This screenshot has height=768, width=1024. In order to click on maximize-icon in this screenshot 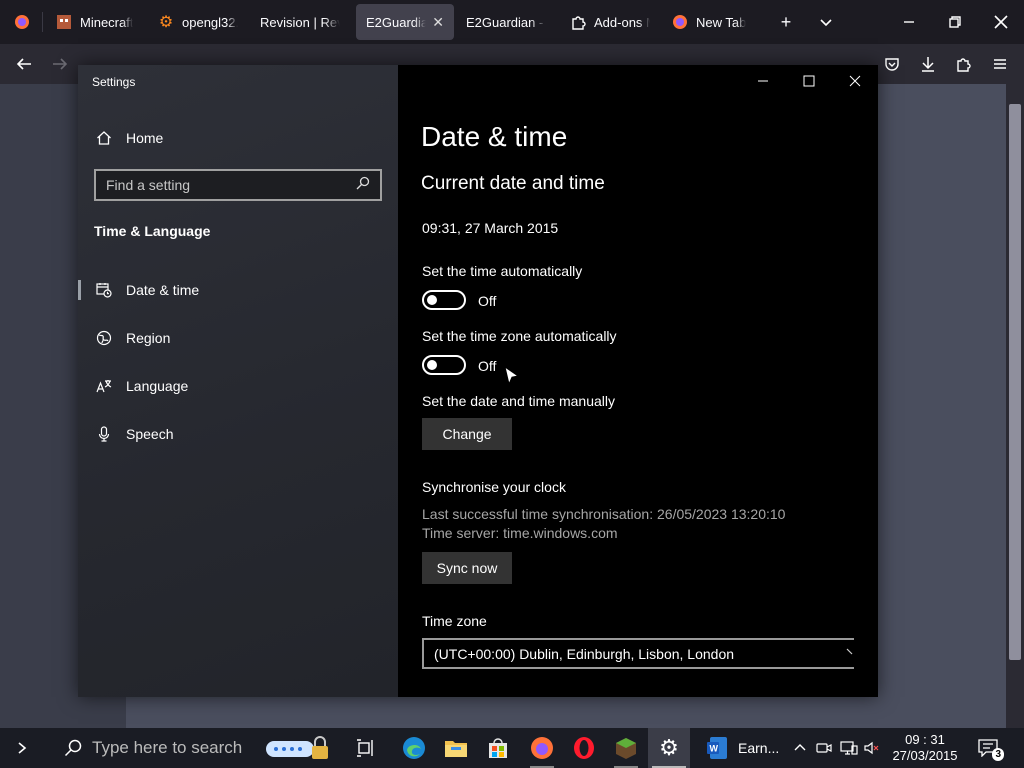, I will do `click(809, 81)`.